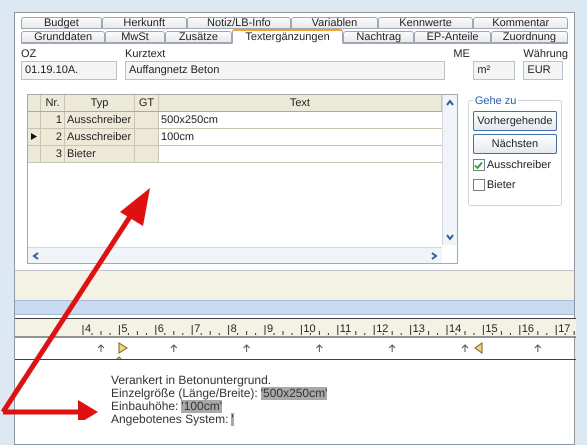 This screenshot has height=445, width=587. Describe the element at coordinates (53, 103) in the screenshot. I see `column-header: Nr.` at that location.